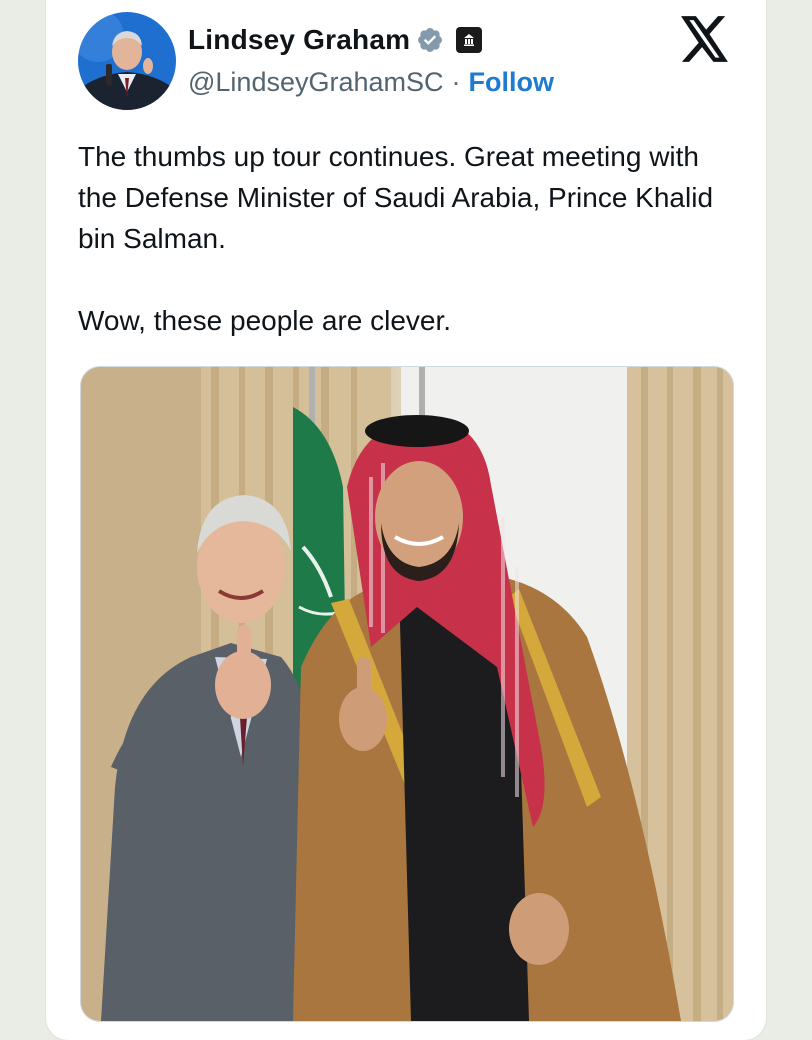 Image resolution: width=812 pixels, height=1040 pixels. What do you see at coordinates (265, 320) in the screenshot?
I see `tweet-text-paragraph: Wow, these people are clever.` at bounding box center [265, 320].